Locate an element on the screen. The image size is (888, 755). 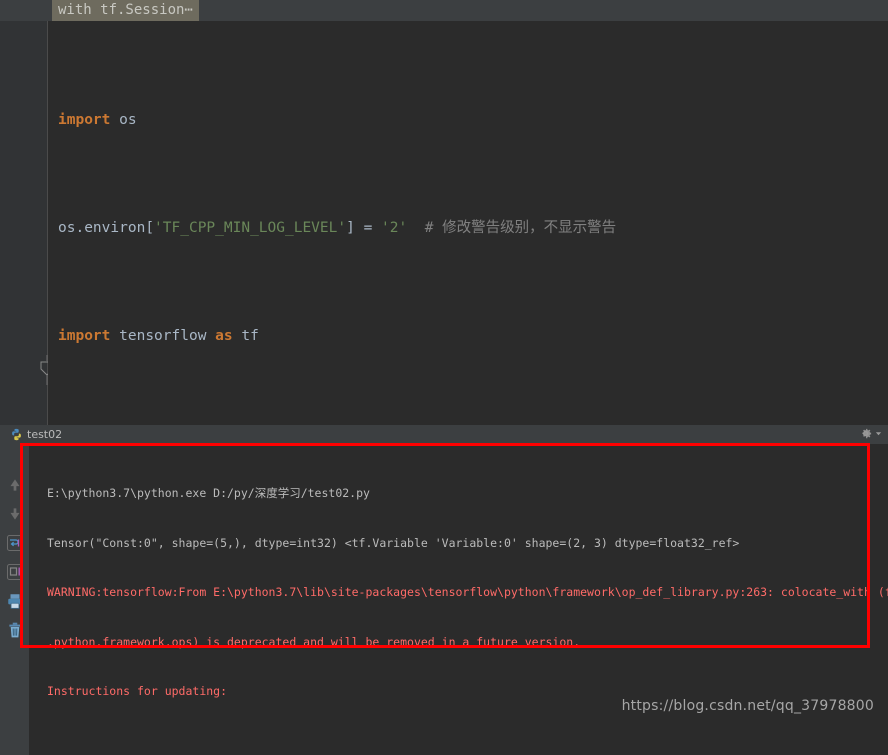
code-line-1: import os is located at coordinates (468, 120).